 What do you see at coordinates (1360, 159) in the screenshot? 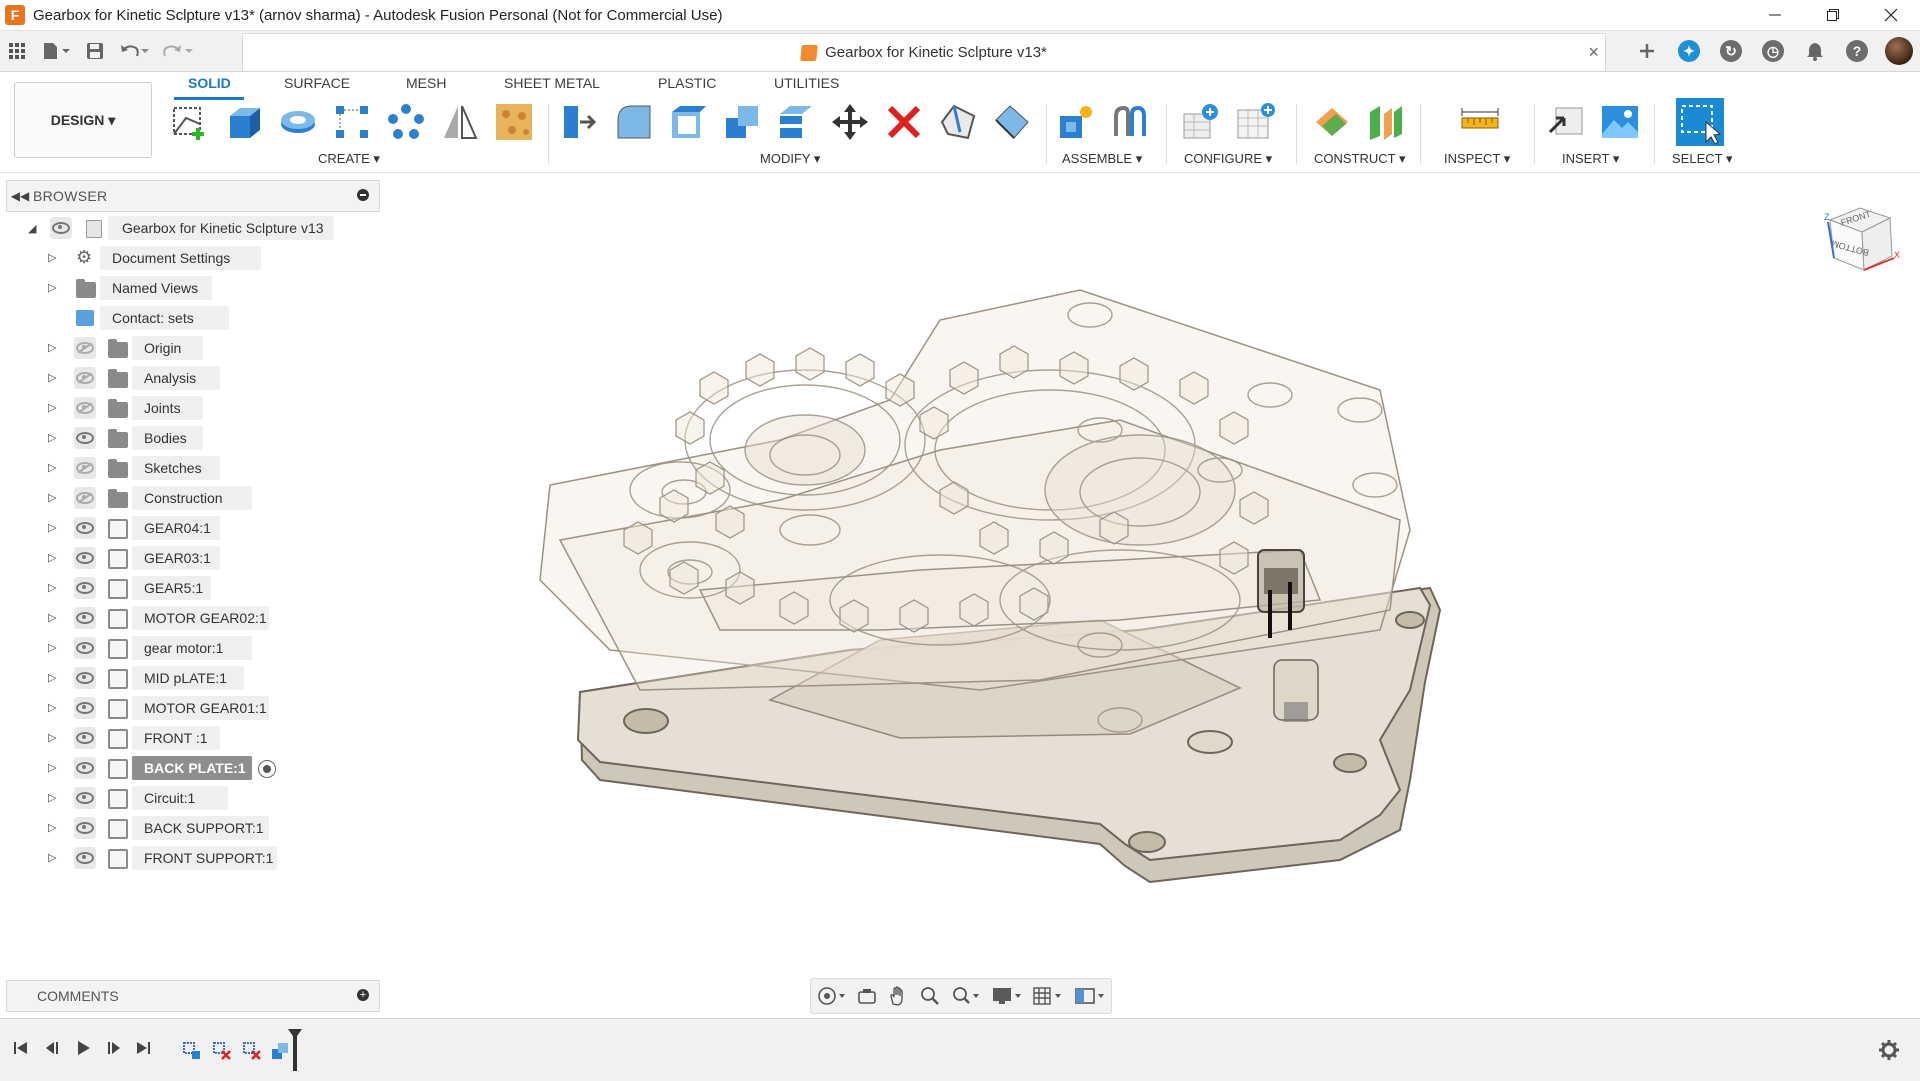
I see `construct-menu: CONSTRUCT ▾` at bounding box center [1360, 159].